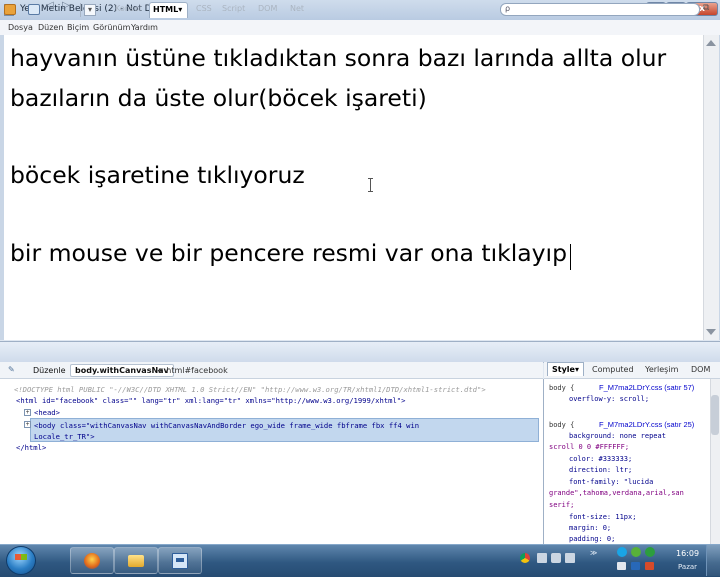 This screenshot has width=720, height=577. What do you see at coordinates (111, 27) in the screenshot?
I see `menu-view: Görünüm` at bounding box center [111, 27].